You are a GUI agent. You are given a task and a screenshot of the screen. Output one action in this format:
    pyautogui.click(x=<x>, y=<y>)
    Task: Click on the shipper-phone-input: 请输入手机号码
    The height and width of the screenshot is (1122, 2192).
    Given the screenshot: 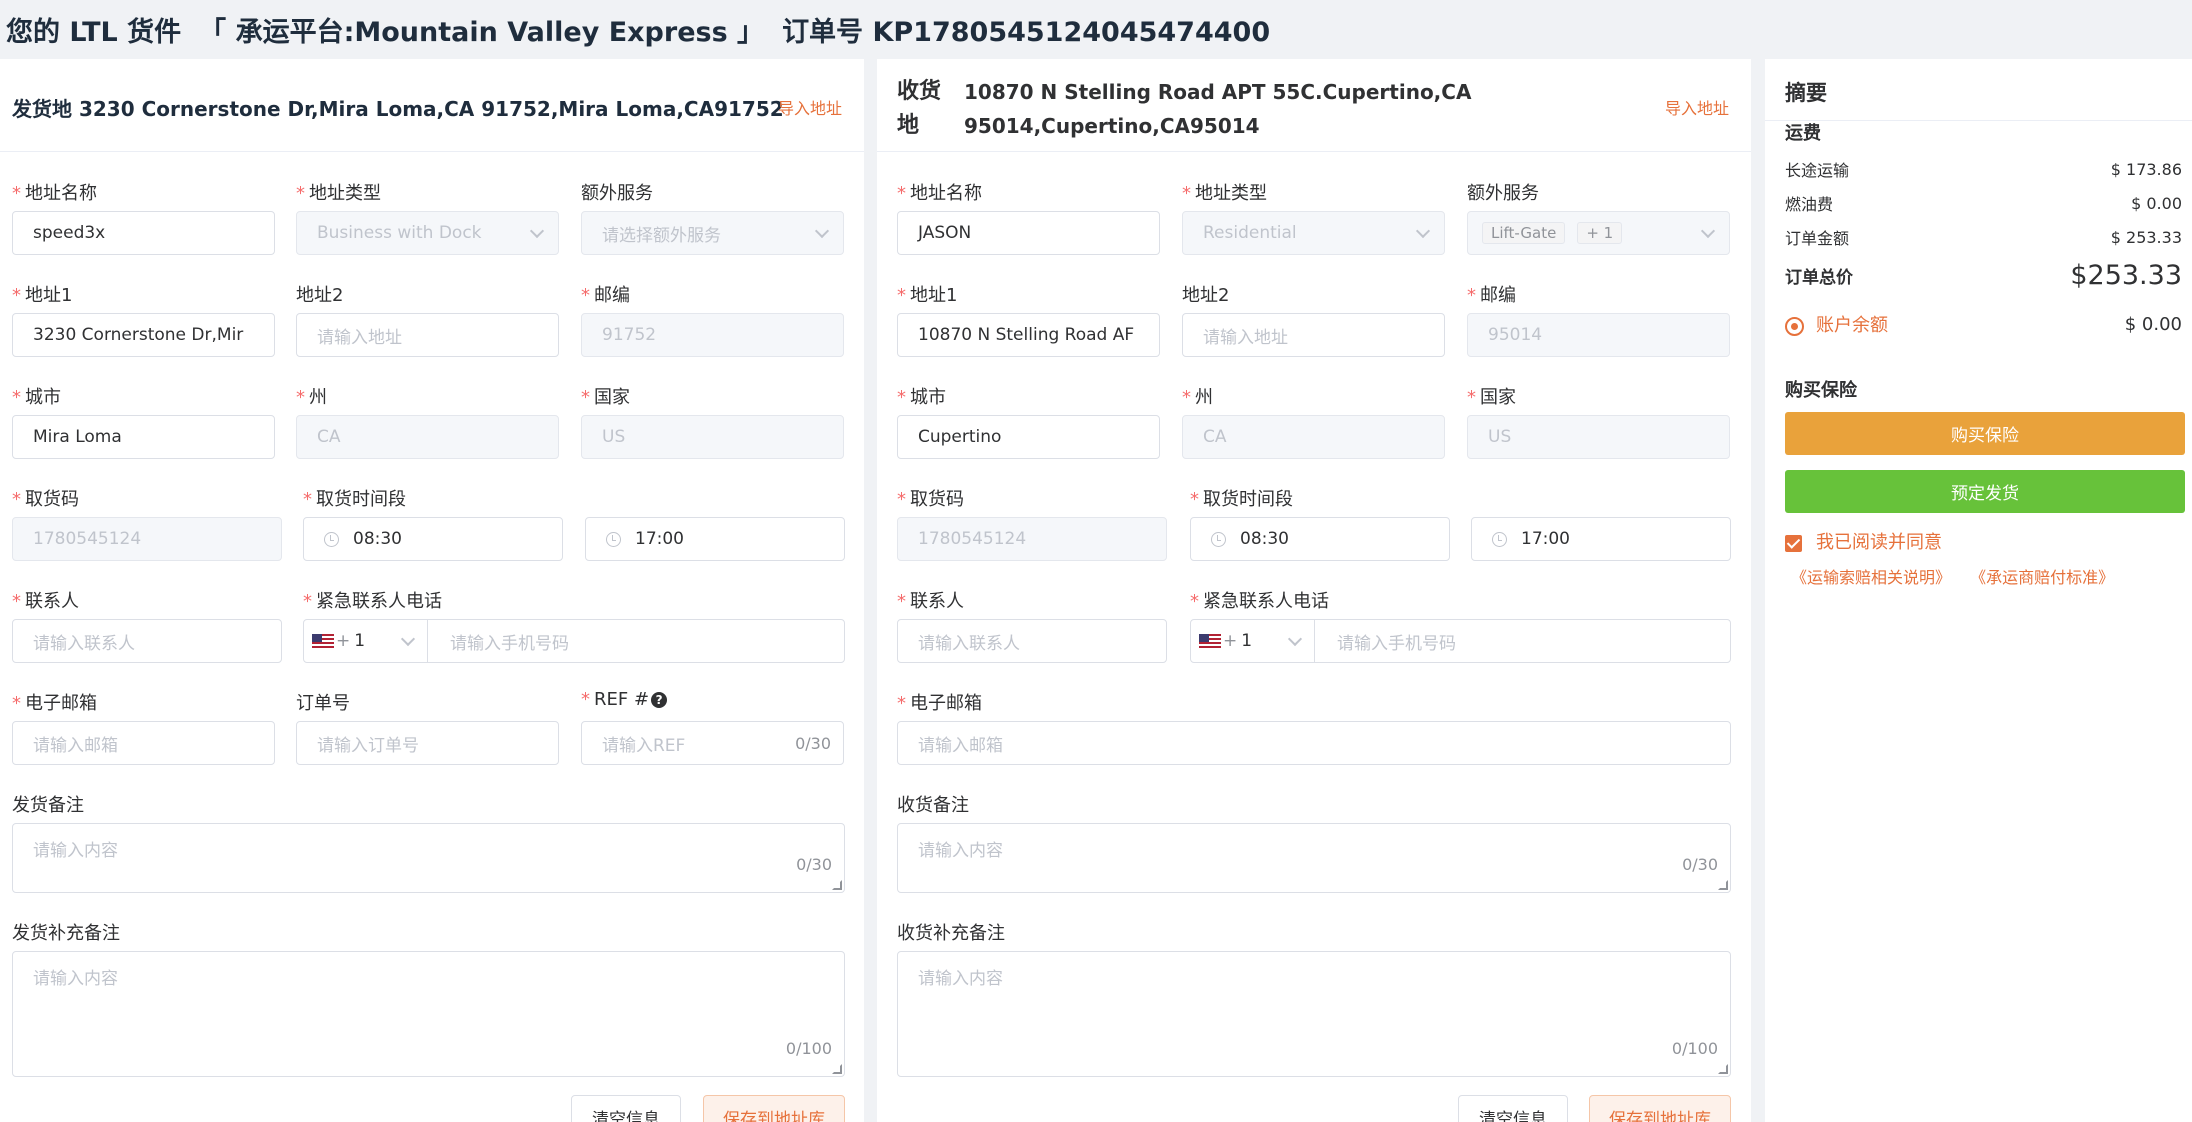 What is the action you would take?
    pyautogui.click(x=498, y=641)
    